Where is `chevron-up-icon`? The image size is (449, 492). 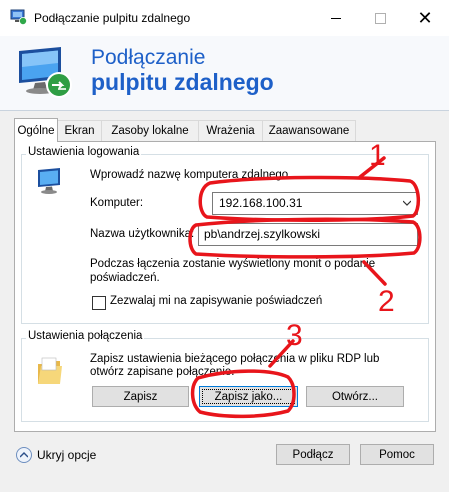
chevron-up-icon is located at coordinates (24, 455).